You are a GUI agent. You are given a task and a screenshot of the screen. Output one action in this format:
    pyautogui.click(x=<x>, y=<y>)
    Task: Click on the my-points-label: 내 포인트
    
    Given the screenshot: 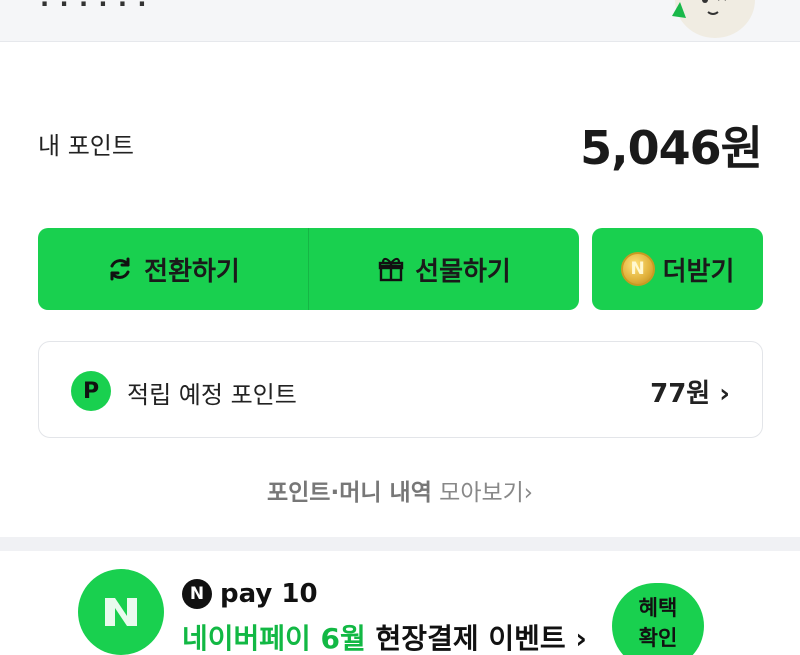 What is the action you would take?
    pyautogui.click(x=86, y=146)
    